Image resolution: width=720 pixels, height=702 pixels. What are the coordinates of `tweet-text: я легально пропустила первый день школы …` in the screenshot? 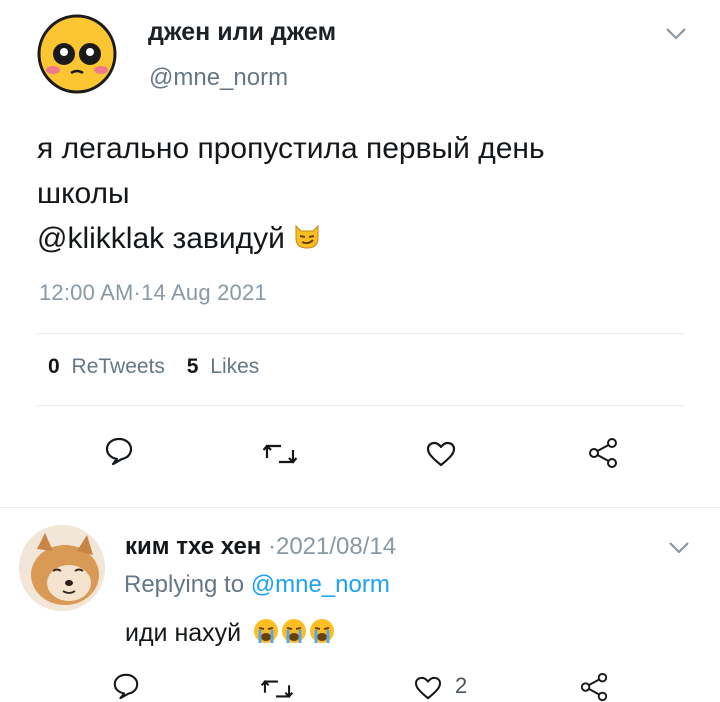 It's located at (291, 194).